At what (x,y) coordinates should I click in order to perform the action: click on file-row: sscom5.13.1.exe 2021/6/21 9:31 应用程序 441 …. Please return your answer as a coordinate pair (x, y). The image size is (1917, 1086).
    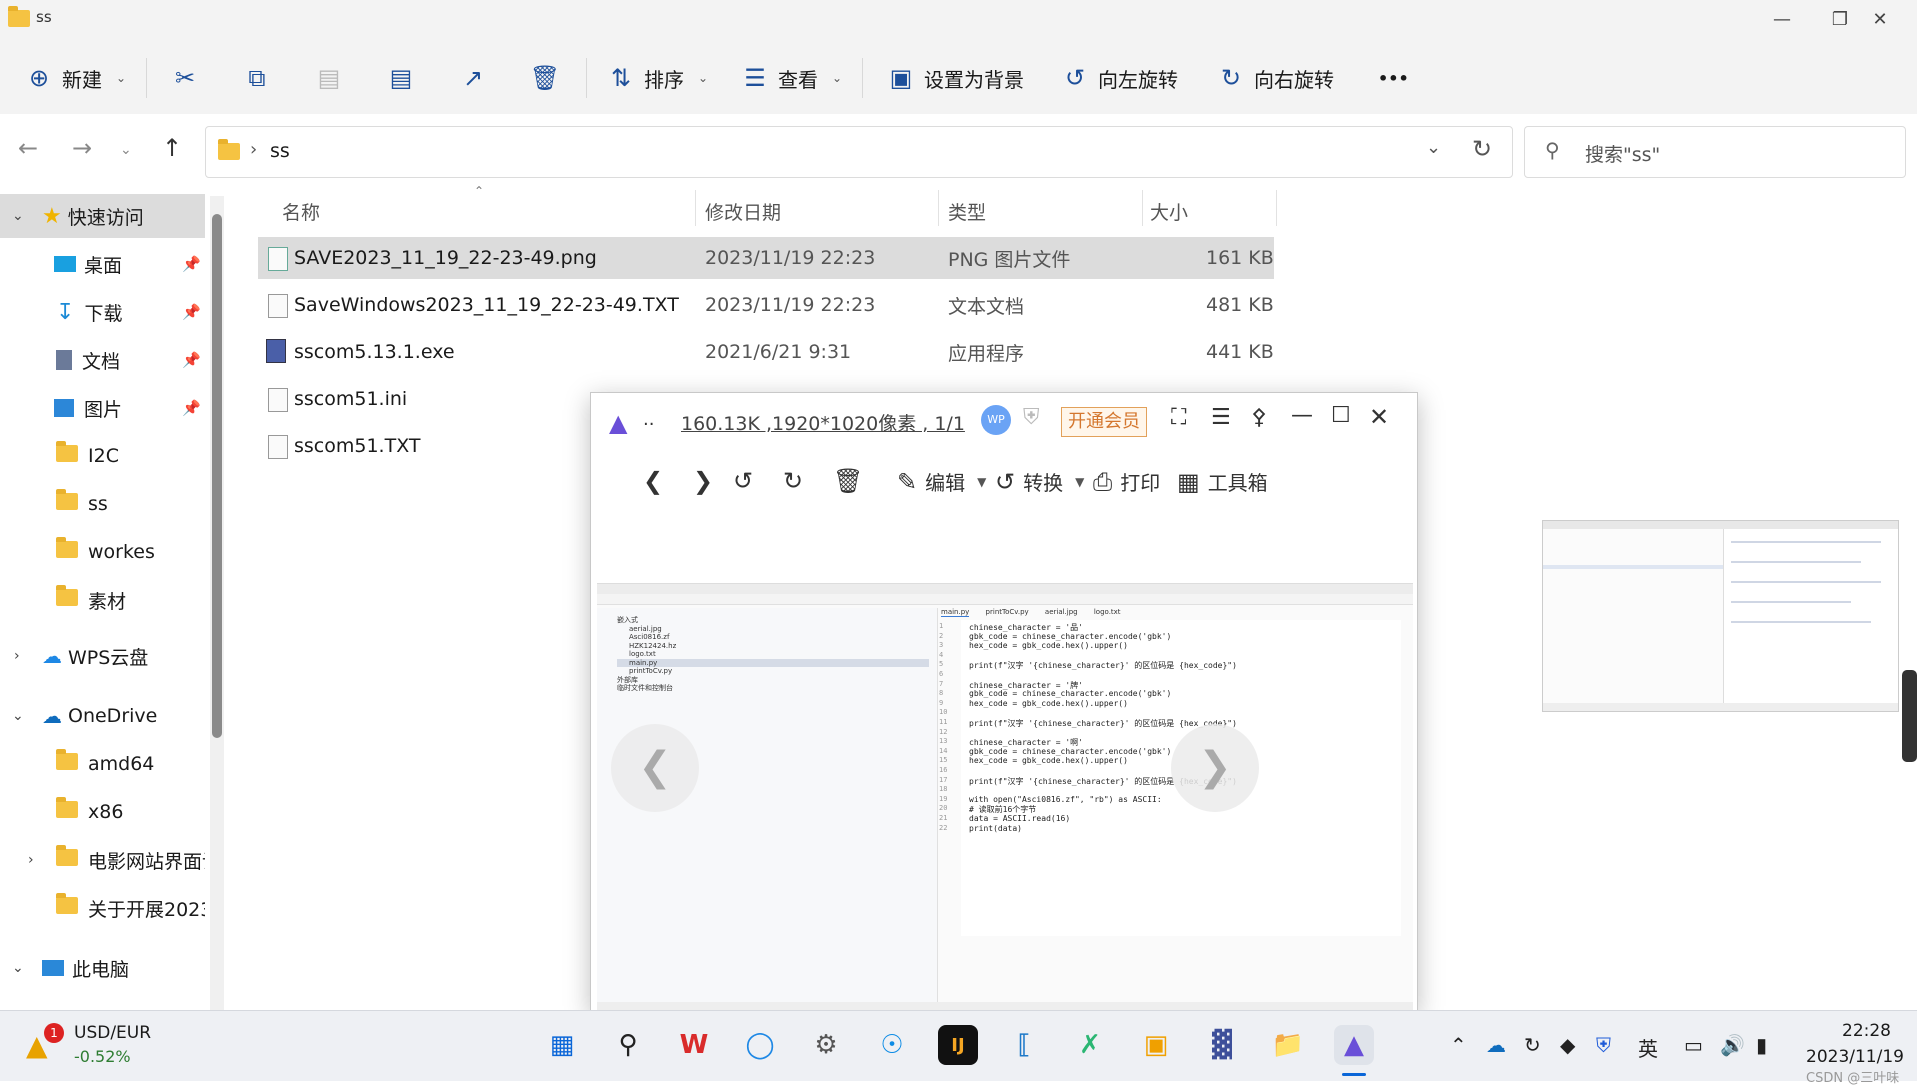
    Looking at the image, I should click on (766, 352).